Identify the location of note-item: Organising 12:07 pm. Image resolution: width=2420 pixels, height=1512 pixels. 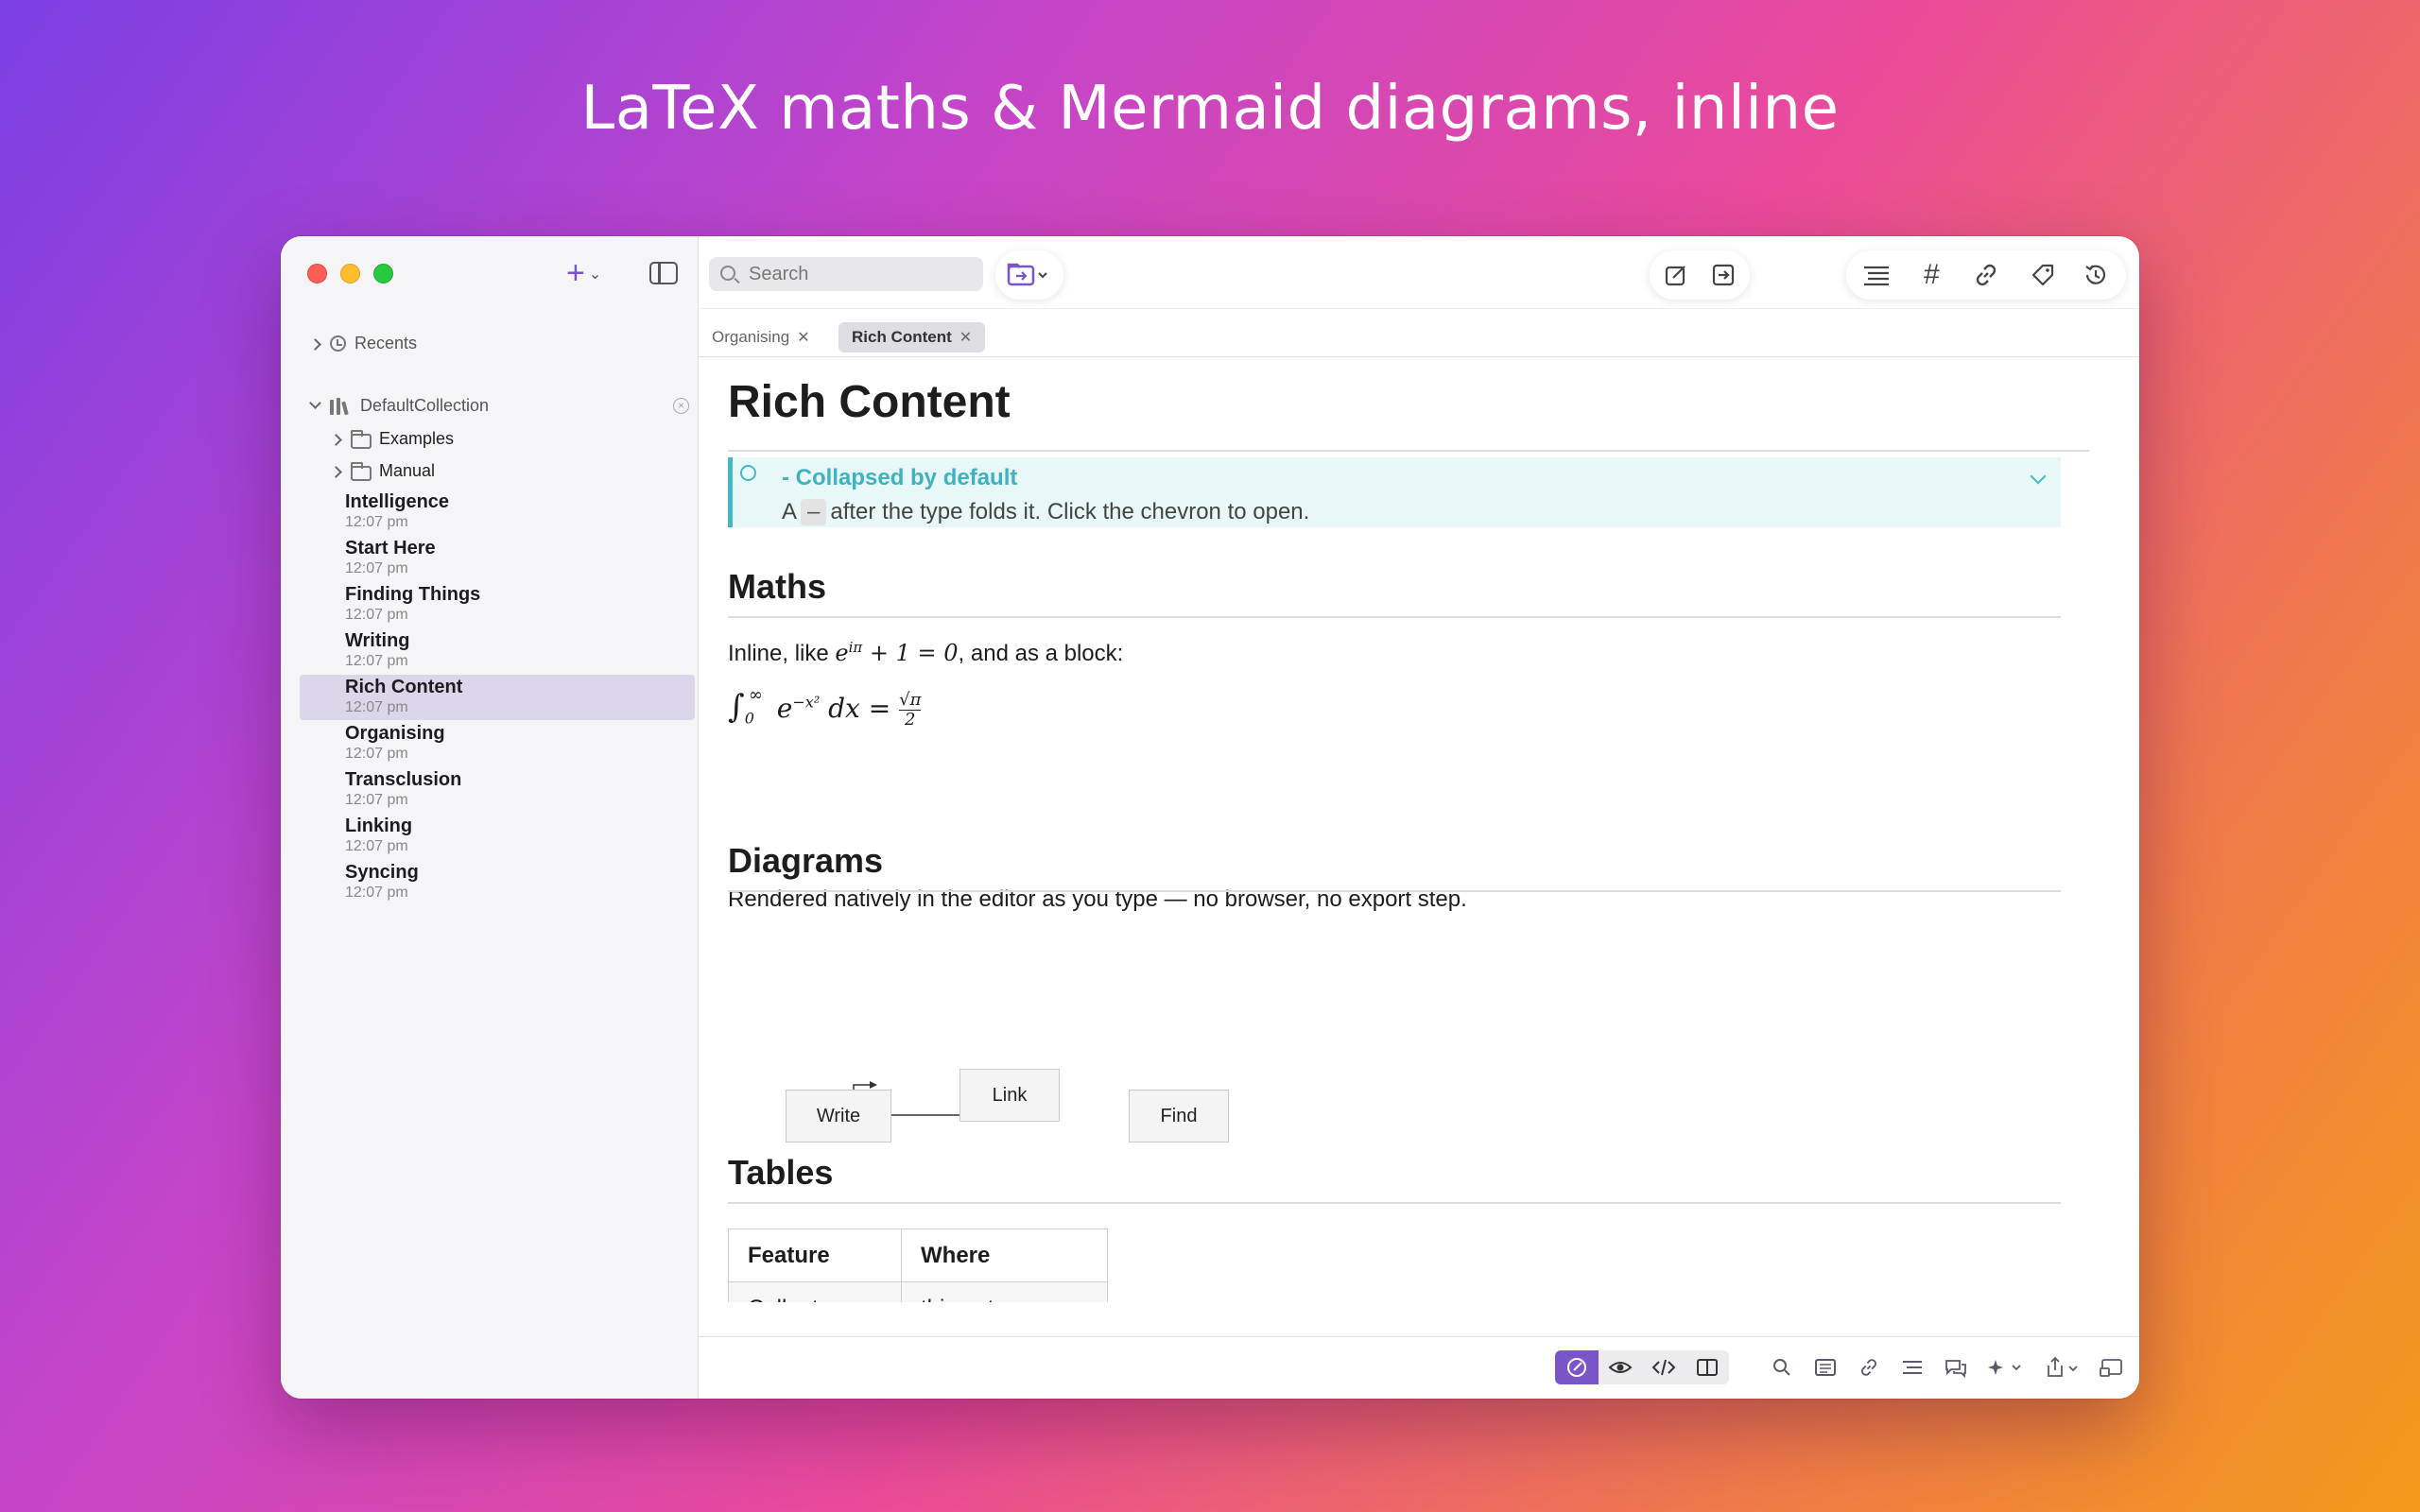
(497, 743).